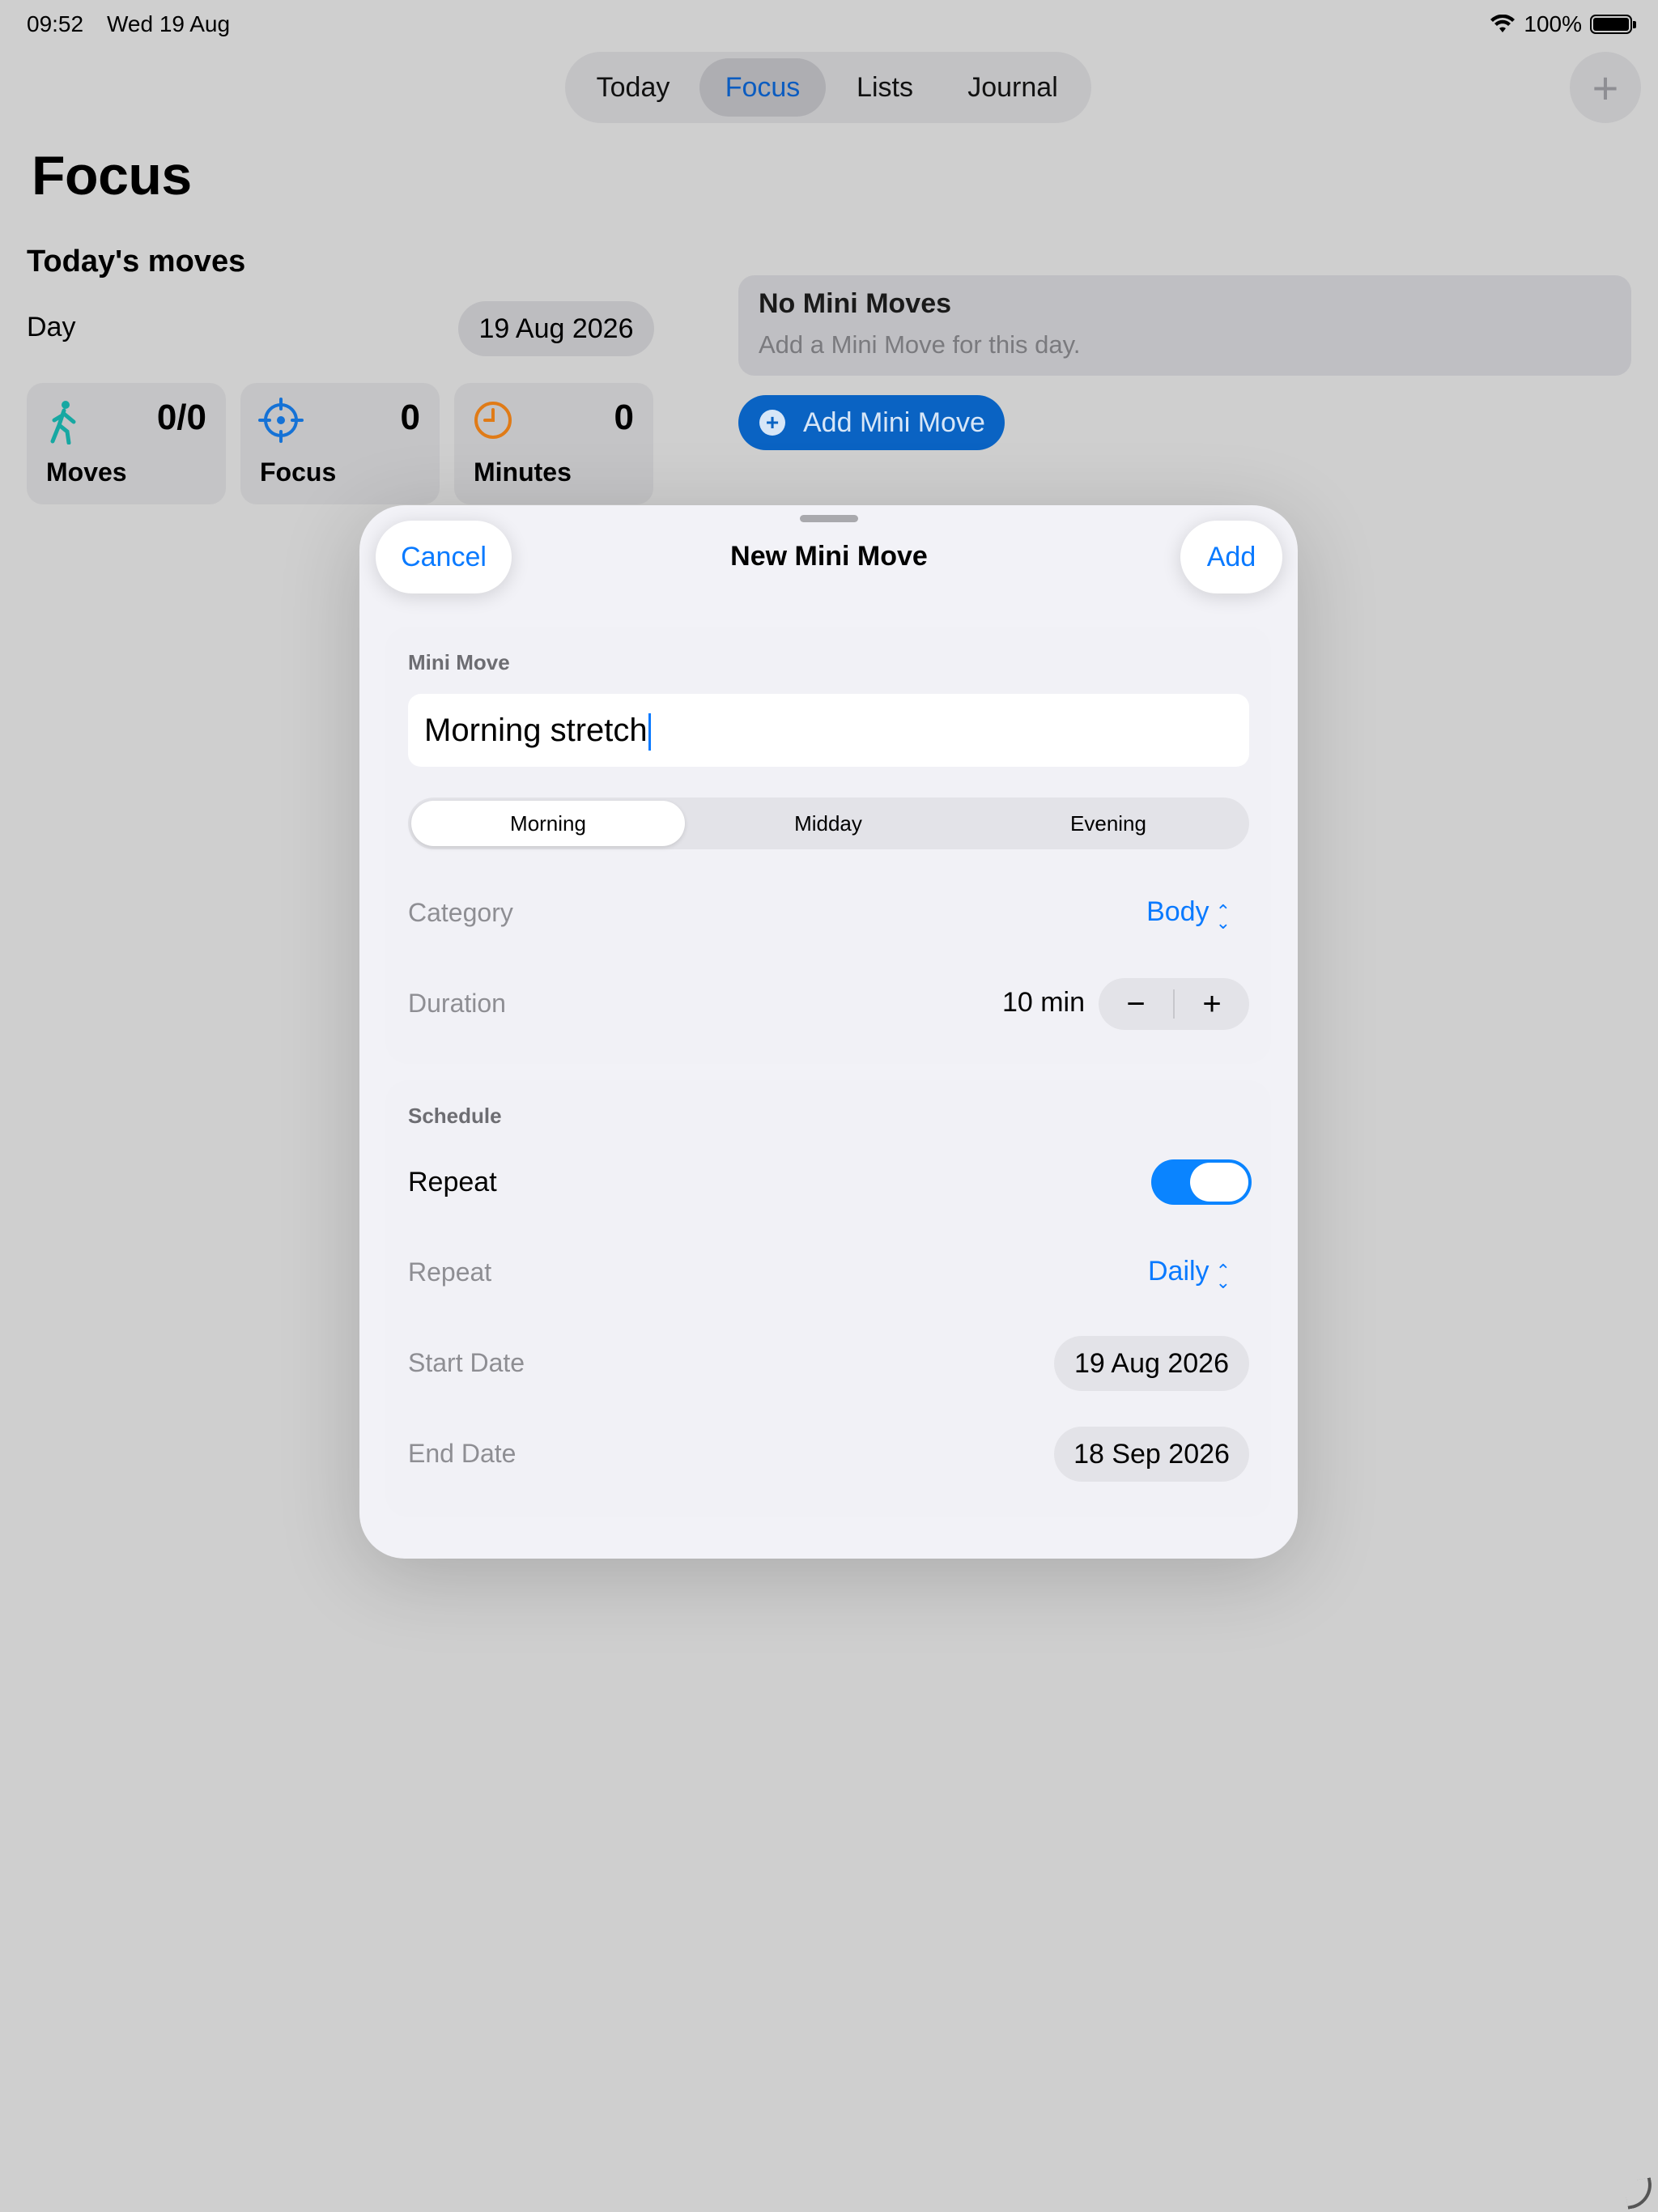 The width and height of the screenshot is (1658, 2212). What do you see at coordinates (1043, 1003) in the screenshot?
I see `duration-value: 10 min` at bounding box center [1043, 1003].